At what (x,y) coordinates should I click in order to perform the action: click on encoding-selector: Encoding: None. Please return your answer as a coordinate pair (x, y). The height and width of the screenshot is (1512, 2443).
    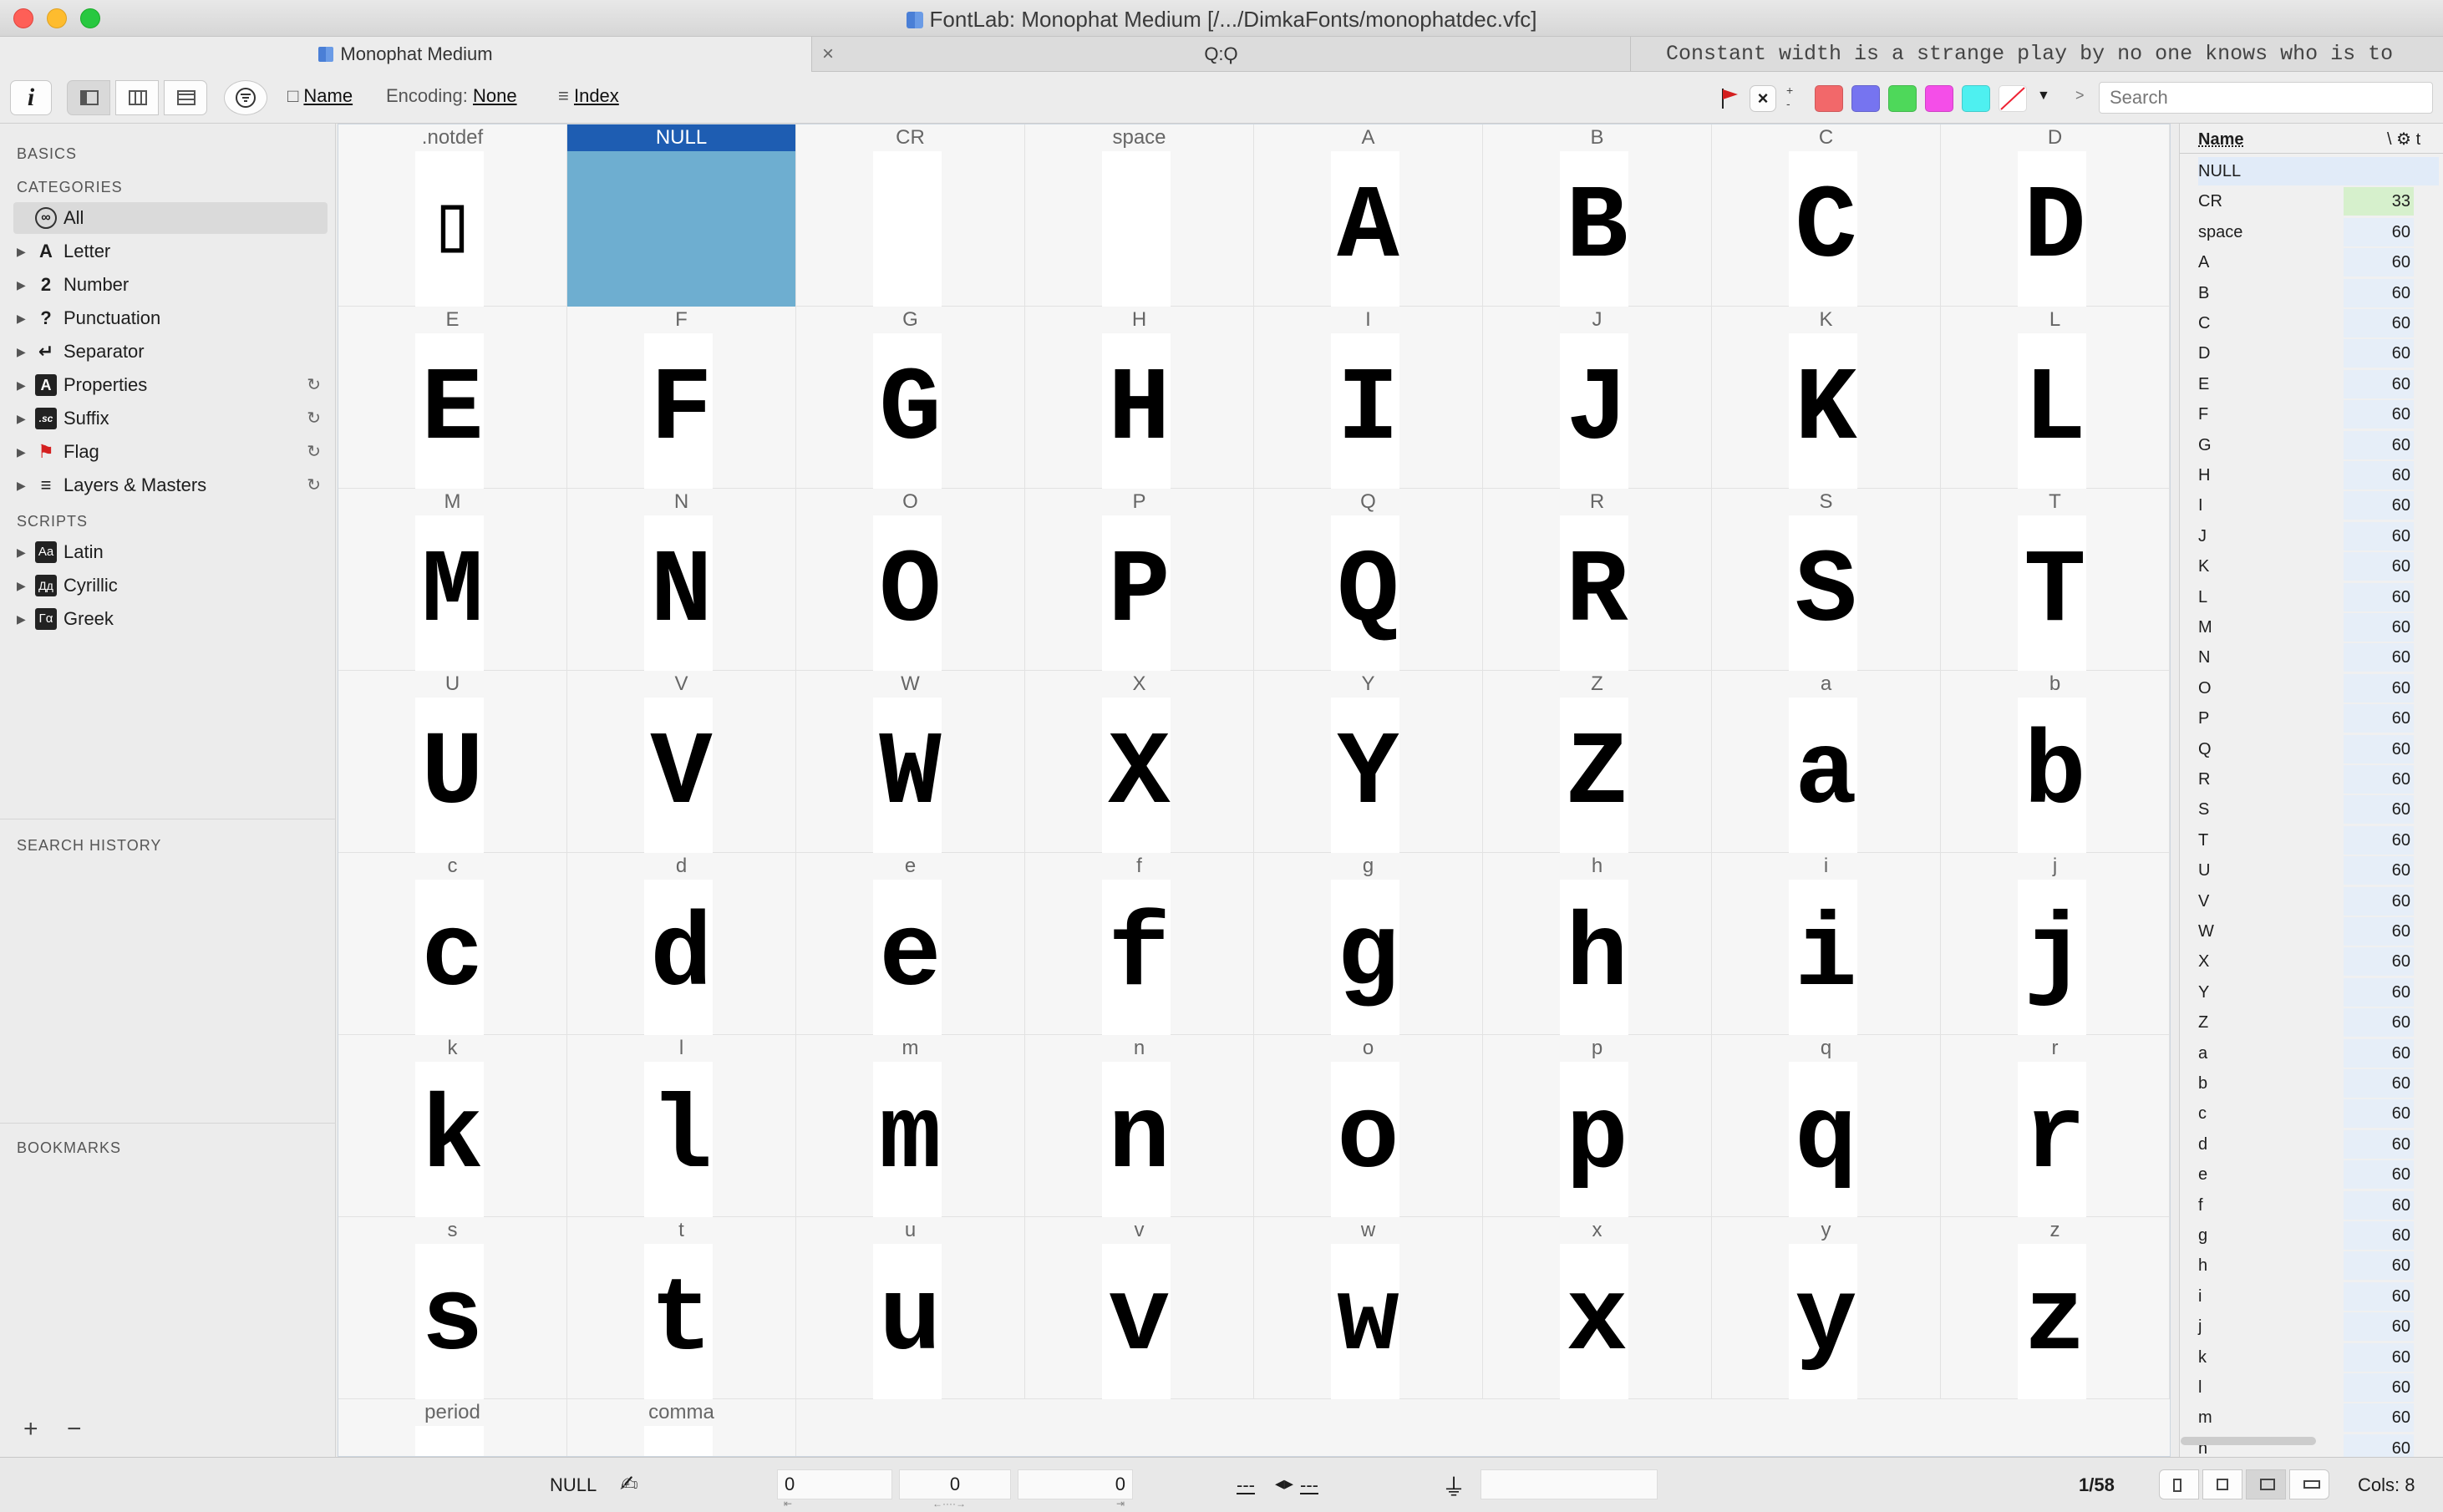
    Looking at the image, I should click on (452, 96).